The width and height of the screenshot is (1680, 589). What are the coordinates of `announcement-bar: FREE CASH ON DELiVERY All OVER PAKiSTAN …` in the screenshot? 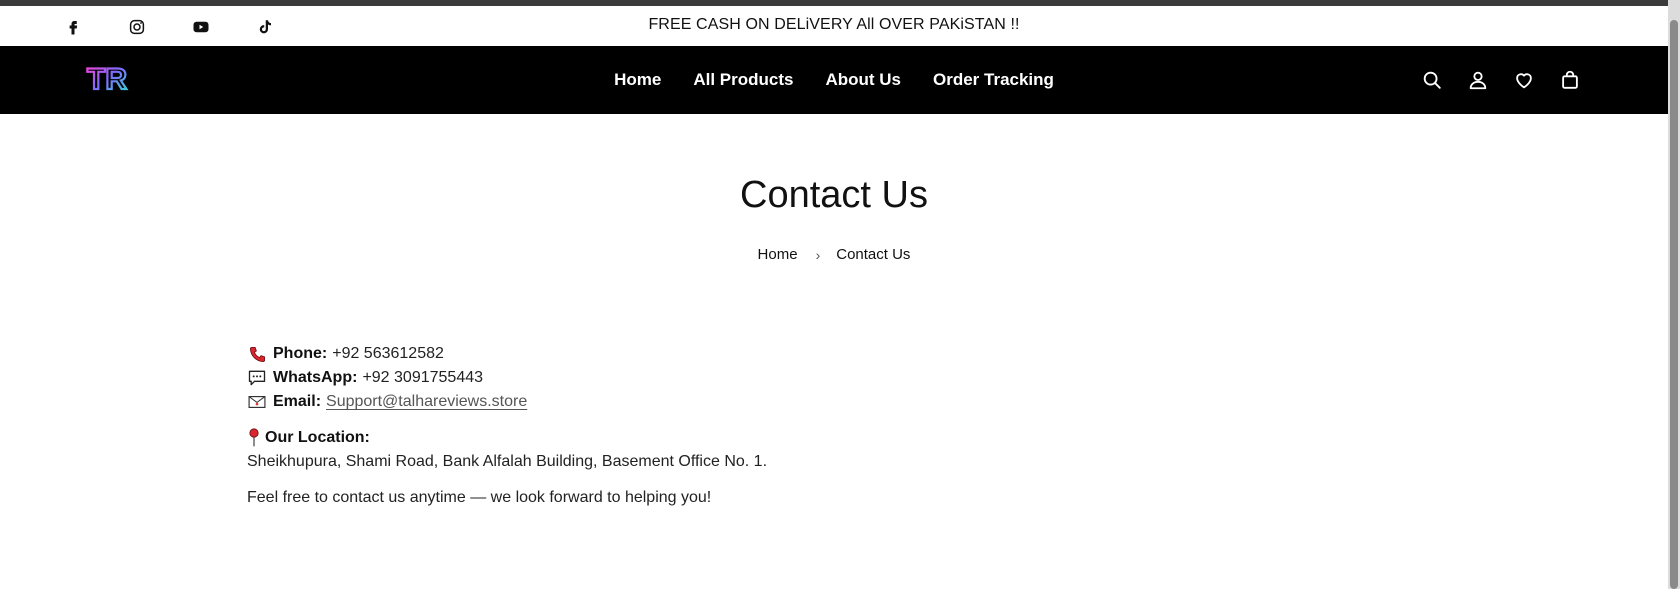 It's located at (834, 26).